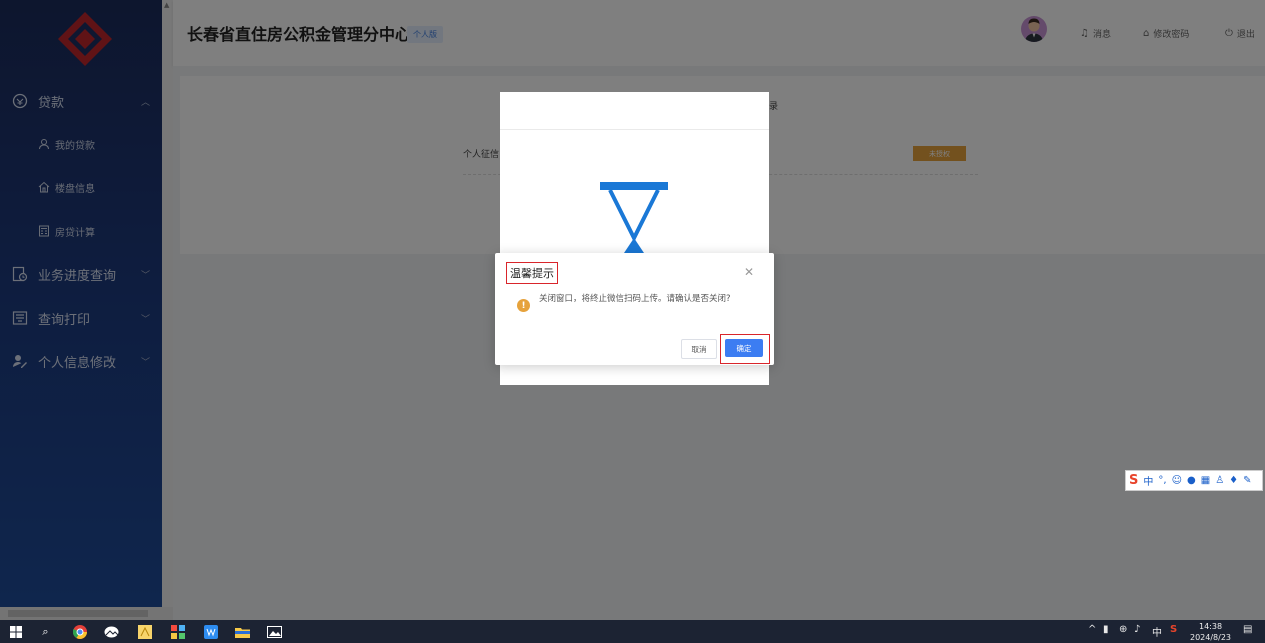 The height and width of the screenshot is (643, 1265). Describe the element at coordinates (1211, 637) in the screenshot. I see `clock-date: 2024/8/23` at that location.